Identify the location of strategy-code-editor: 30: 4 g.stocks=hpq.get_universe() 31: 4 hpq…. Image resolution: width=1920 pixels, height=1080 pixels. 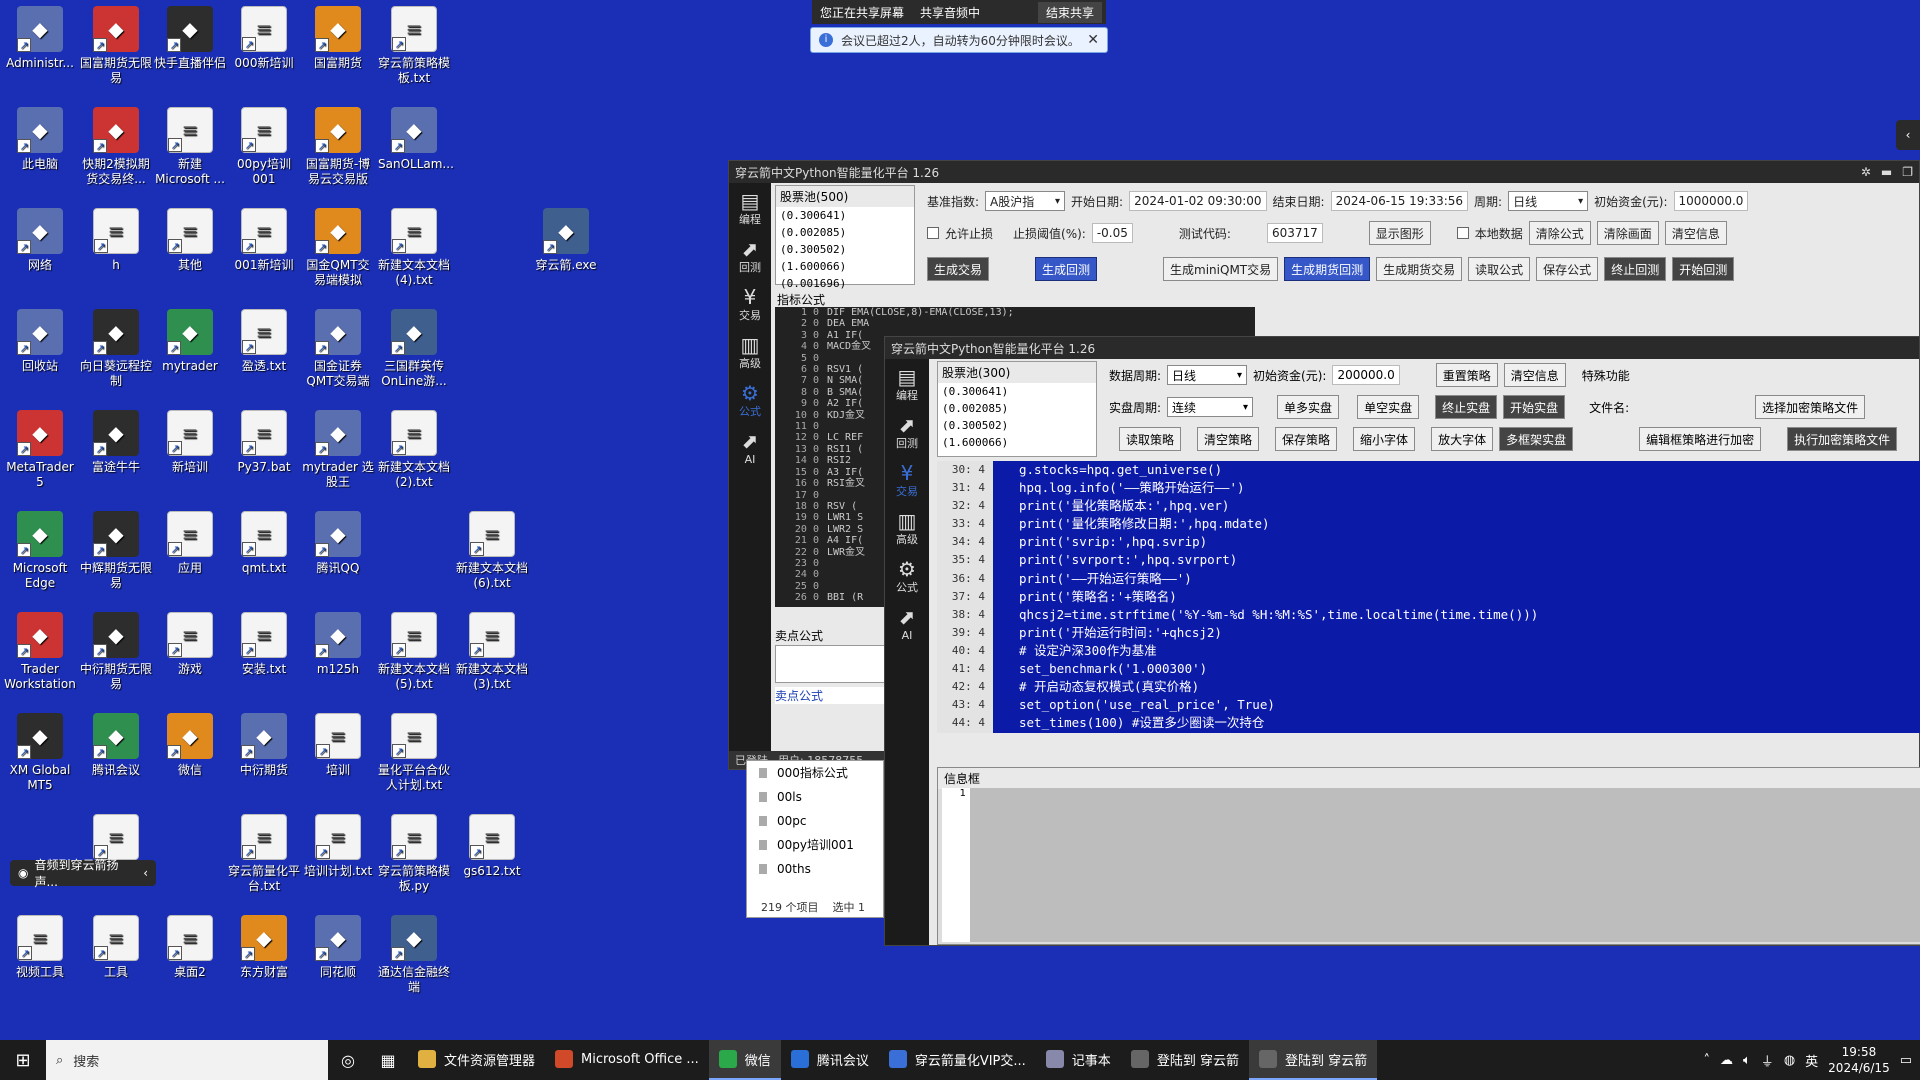
(1428, 597).